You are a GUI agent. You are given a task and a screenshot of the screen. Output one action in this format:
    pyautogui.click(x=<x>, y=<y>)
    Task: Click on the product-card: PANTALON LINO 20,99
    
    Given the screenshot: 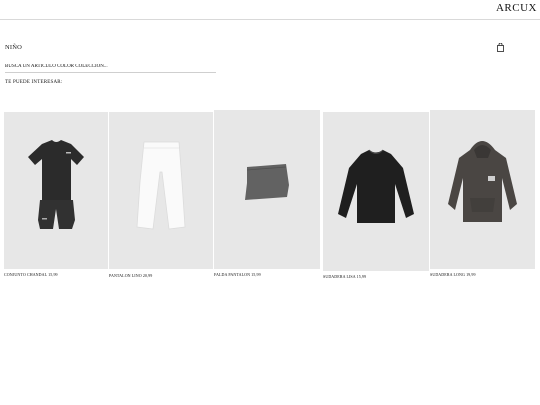 What is the action you would take?
    pyautogui.click(x=161, y=197)
    